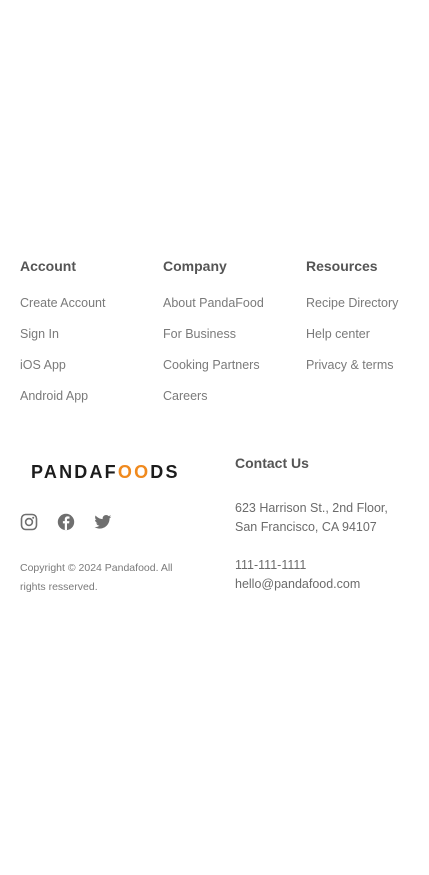 The width and height of the screenshot is (429, 875). I want to click on address-line-2: San Francisco, CA 94107, so click(306, 527).